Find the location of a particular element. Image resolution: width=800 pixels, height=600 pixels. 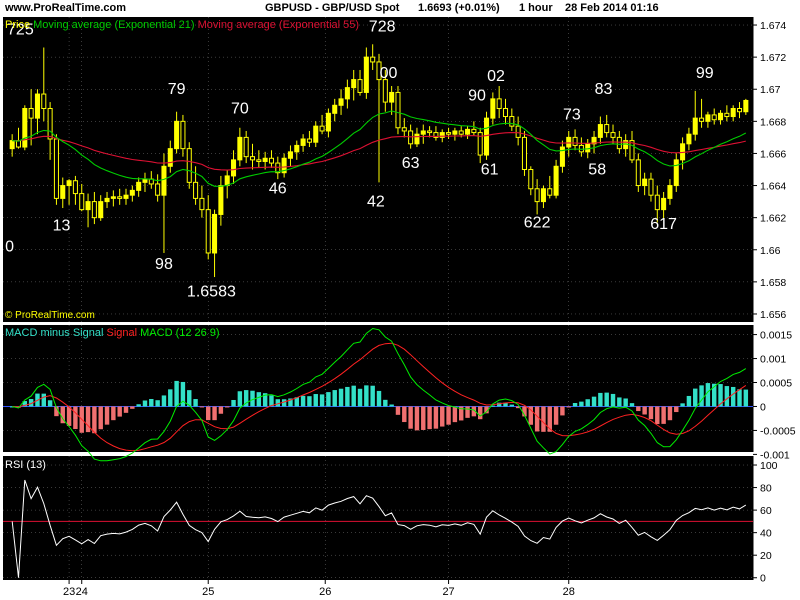

price-axis-tick-label: 1.67 is located at coordinates (770, 90).